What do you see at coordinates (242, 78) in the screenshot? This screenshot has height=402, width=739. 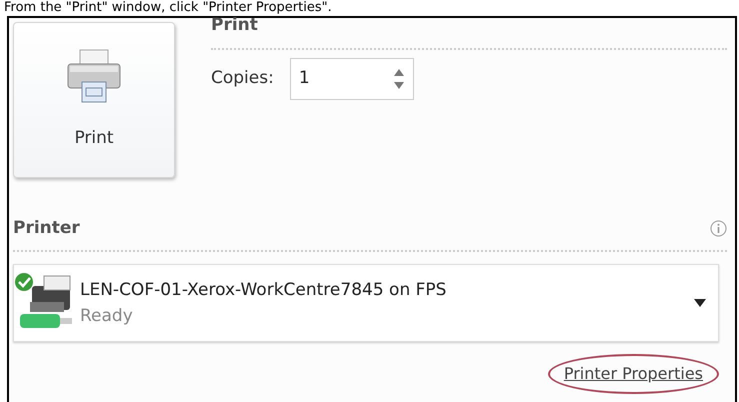 I see `copies-label: Copies:` at bounding box center [242, 78].